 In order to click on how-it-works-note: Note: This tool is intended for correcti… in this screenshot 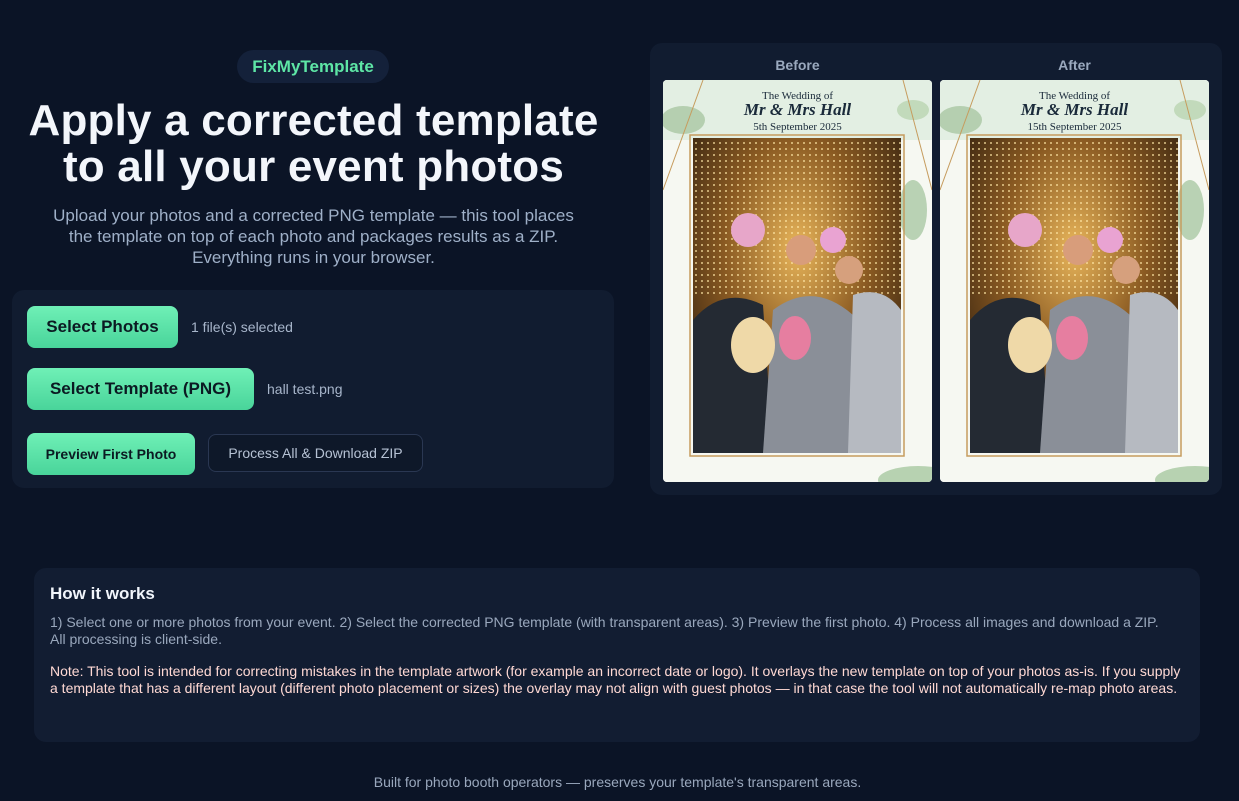, I will do `click(615, 679)`.